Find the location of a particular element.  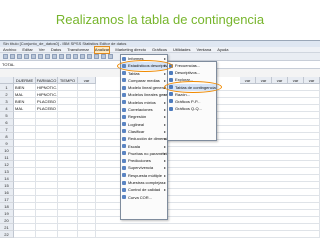

column-header: FARMACO is located at coordinates (47, 80).